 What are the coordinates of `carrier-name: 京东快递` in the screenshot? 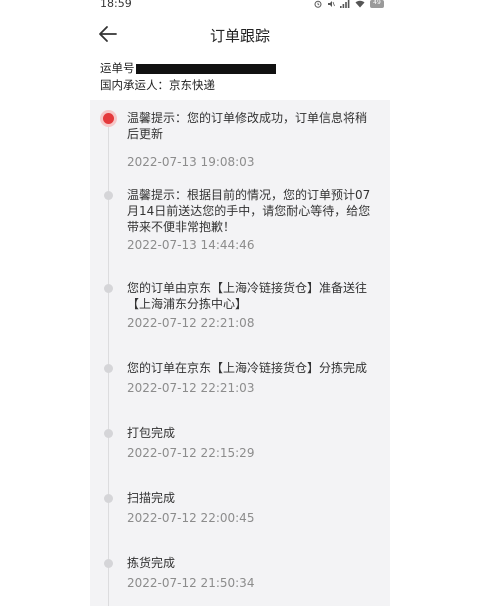 It's located at (192, 85).